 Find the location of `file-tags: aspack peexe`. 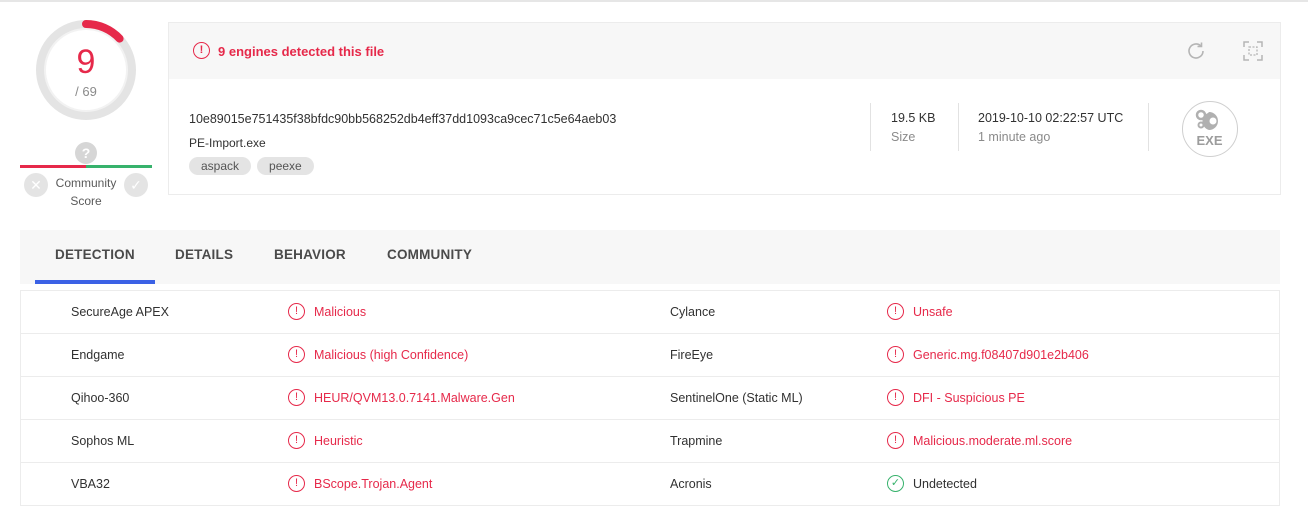

file-tags: aspack peexe is located at coordinates (251, 166).